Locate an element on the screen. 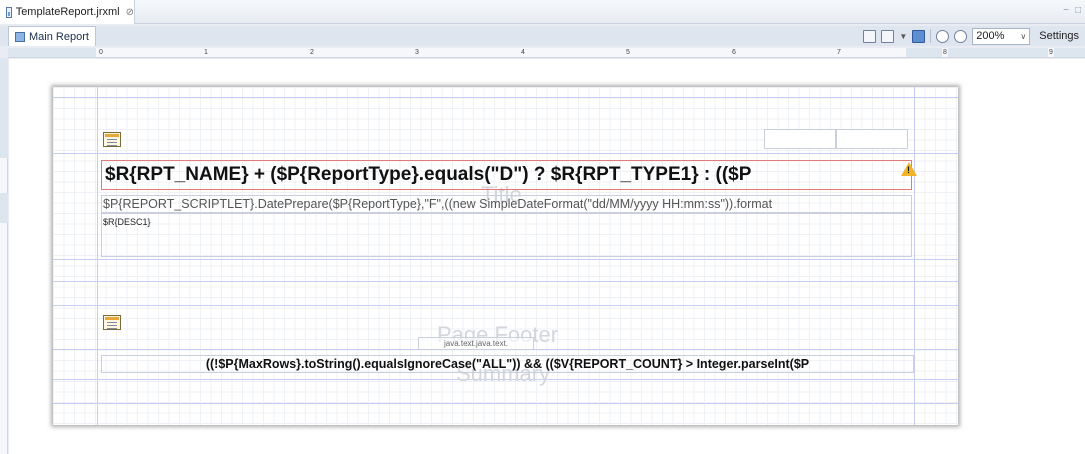  left-margin-guide is located at coordinates (97, 256).